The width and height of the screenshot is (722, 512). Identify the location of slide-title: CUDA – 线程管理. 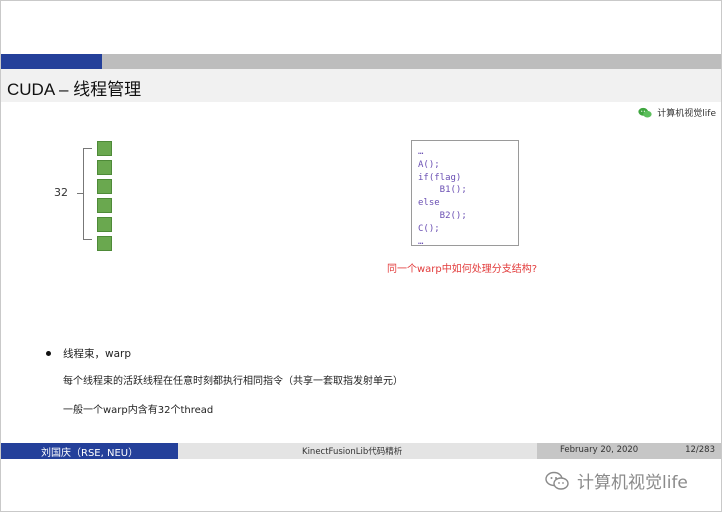
(74, 89).